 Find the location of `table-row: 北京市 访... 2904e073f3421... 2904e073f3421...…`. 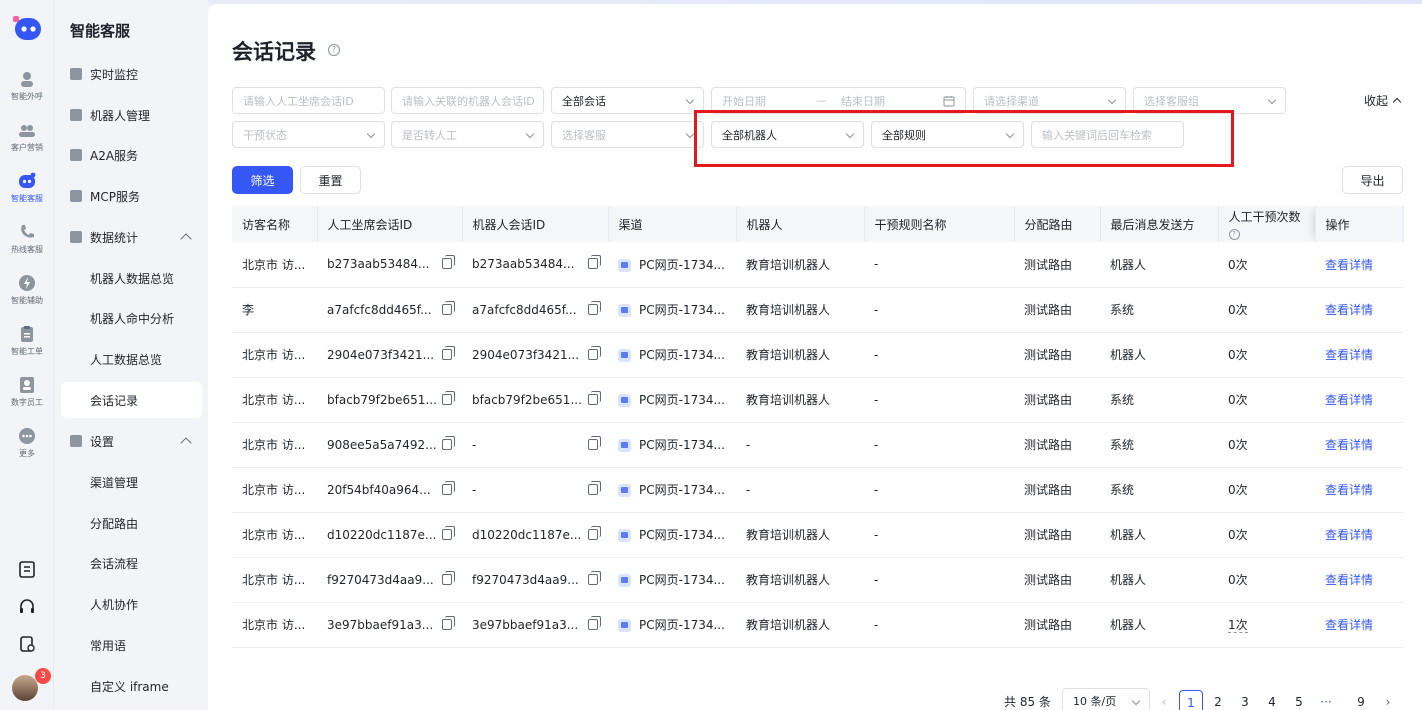

table-row: 北京市 访... 2904e073f3421... 2904e073f3421...… is located at coordinates (817, 355).